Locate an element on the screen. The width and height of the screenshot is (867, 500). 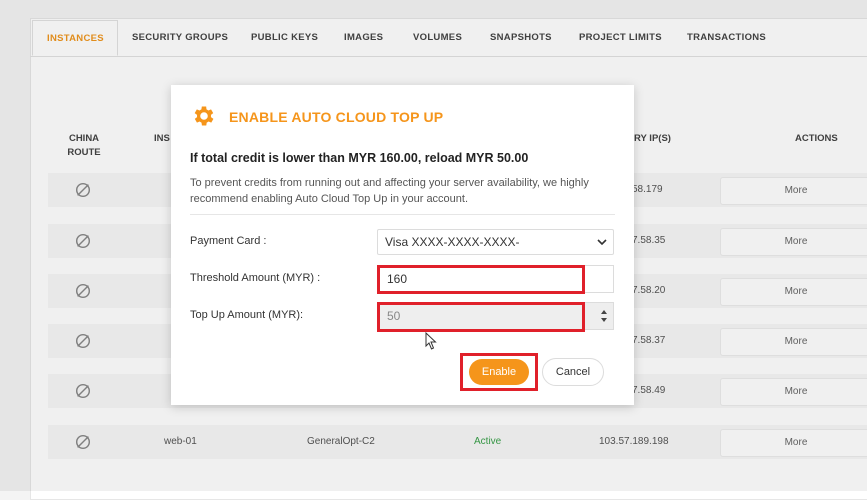
mouse-pointer-icon is located at coordinates (431, 341).